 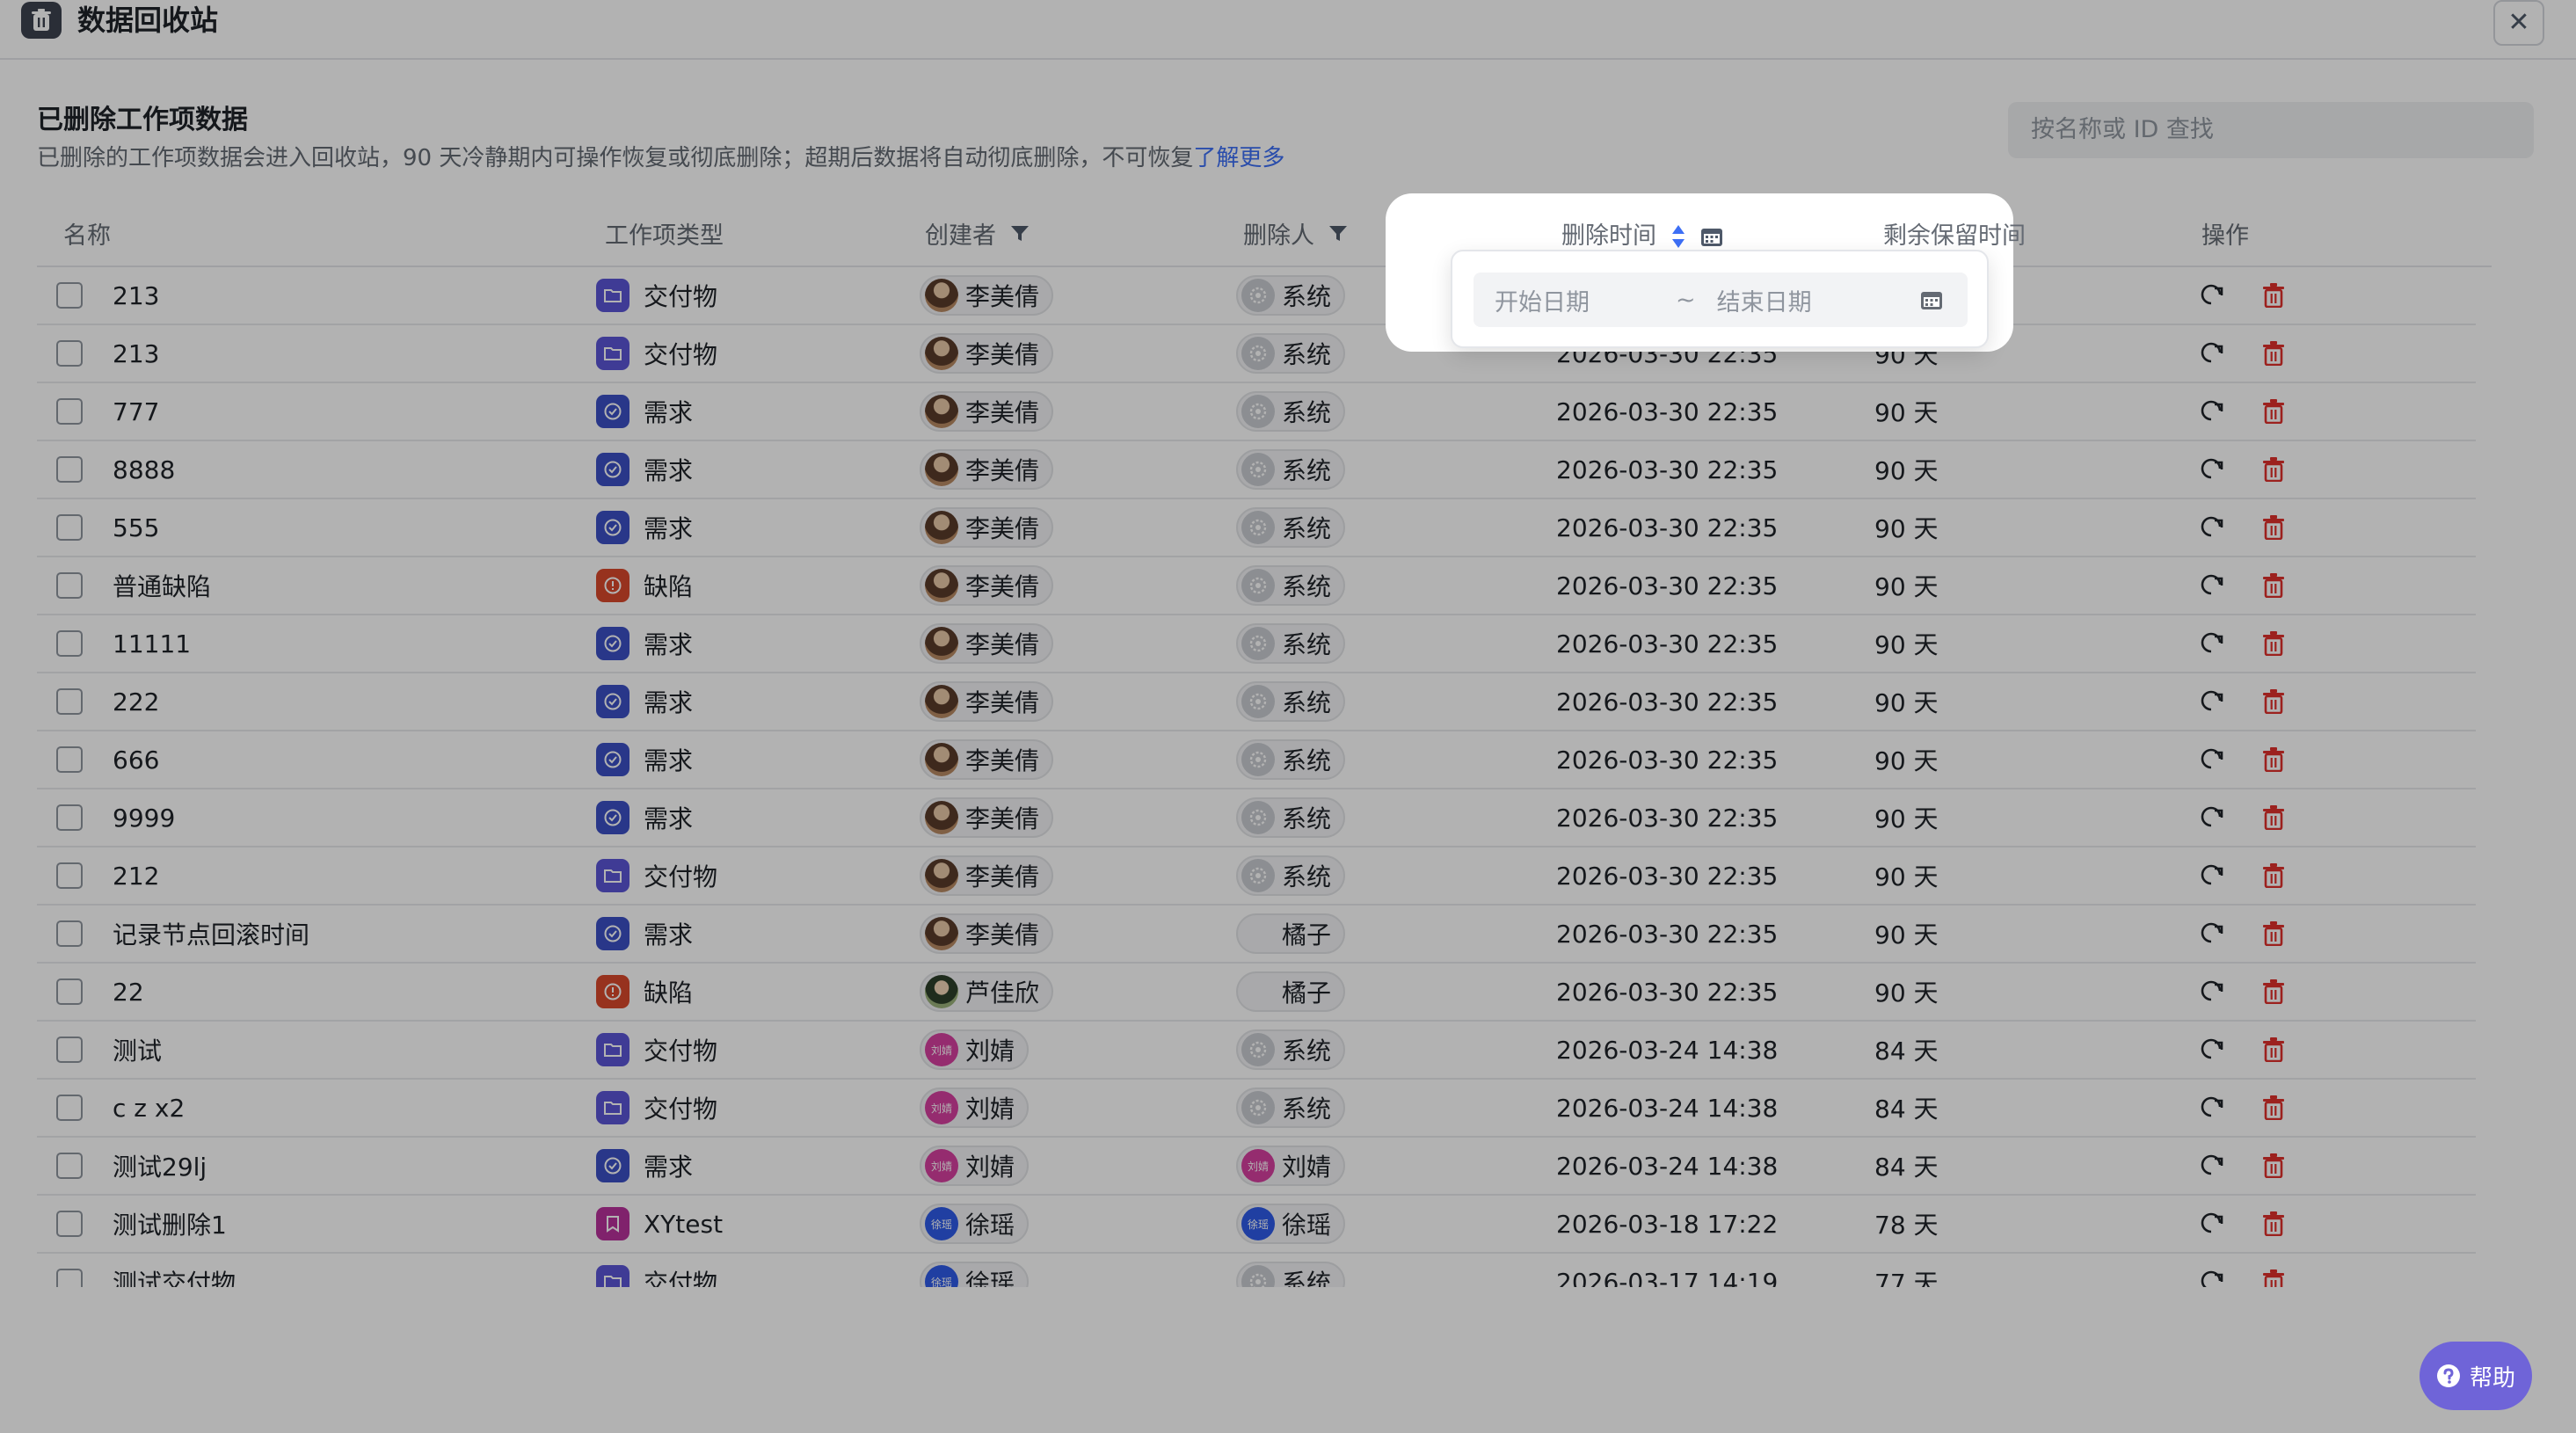 What do you see at coordinates (2492, 1378) in the screenshot?
I see `help-label: 帮助` at bounding box center [2492, 1378].